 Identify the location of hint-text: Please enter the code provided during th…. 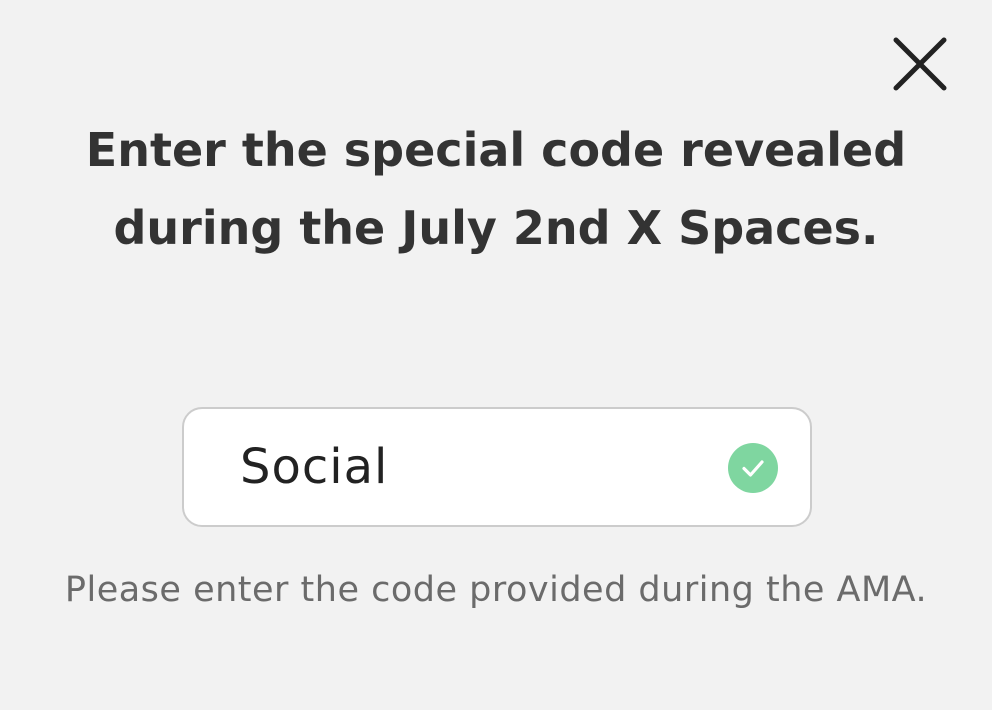
(496, 590).